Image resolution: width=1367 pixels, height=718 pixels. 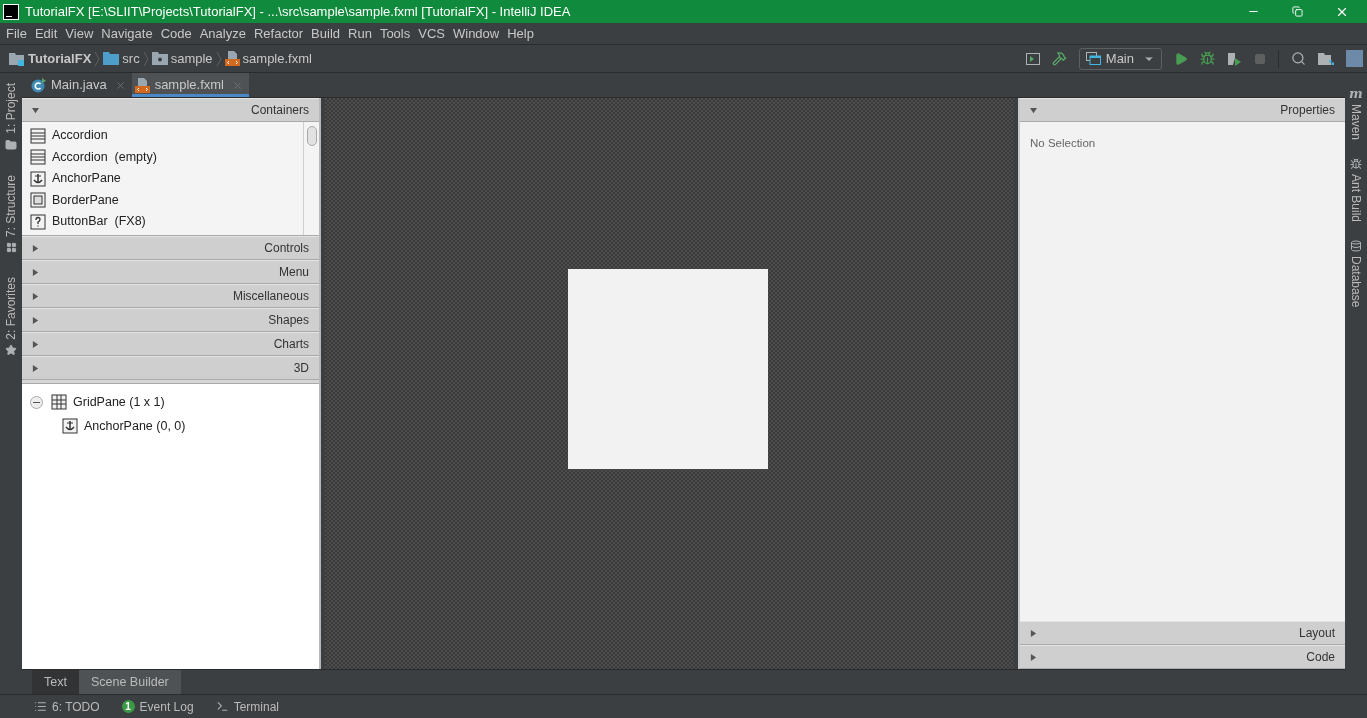 What do you see at coordinates (278, 33) in the screenshot?
I see `menu-item: Refactor` at bounding box center [278, 33].